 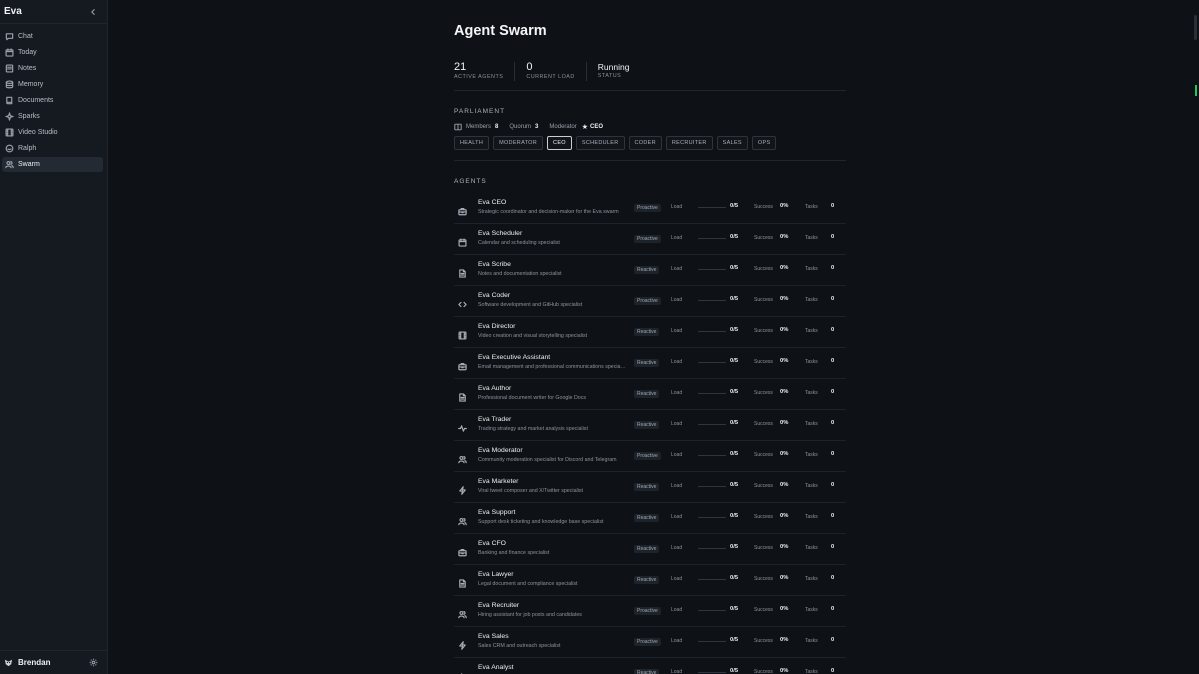 What do you see at coordinates (52, 116) in the screenshot?
I see `sidebar-item-sparks: Sparks` at bounding box center [52, 116].